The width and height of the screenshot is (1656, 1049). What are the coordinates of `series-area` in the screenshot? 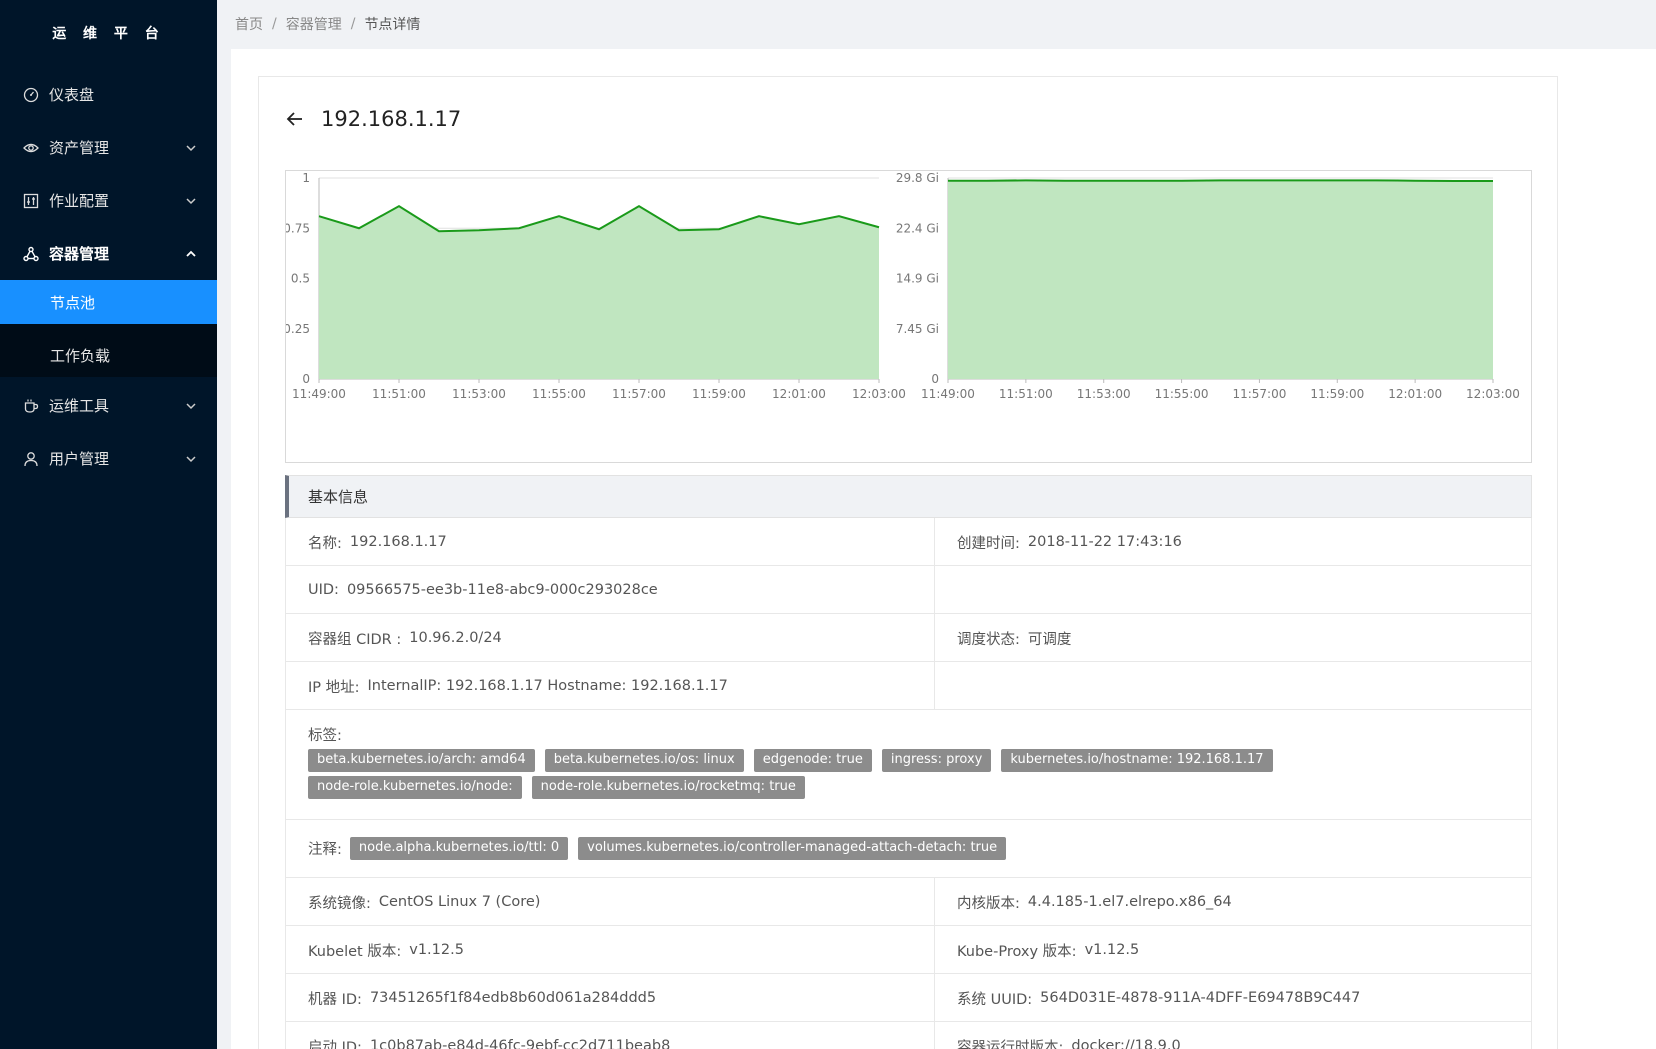 It's located at (1220, 279).